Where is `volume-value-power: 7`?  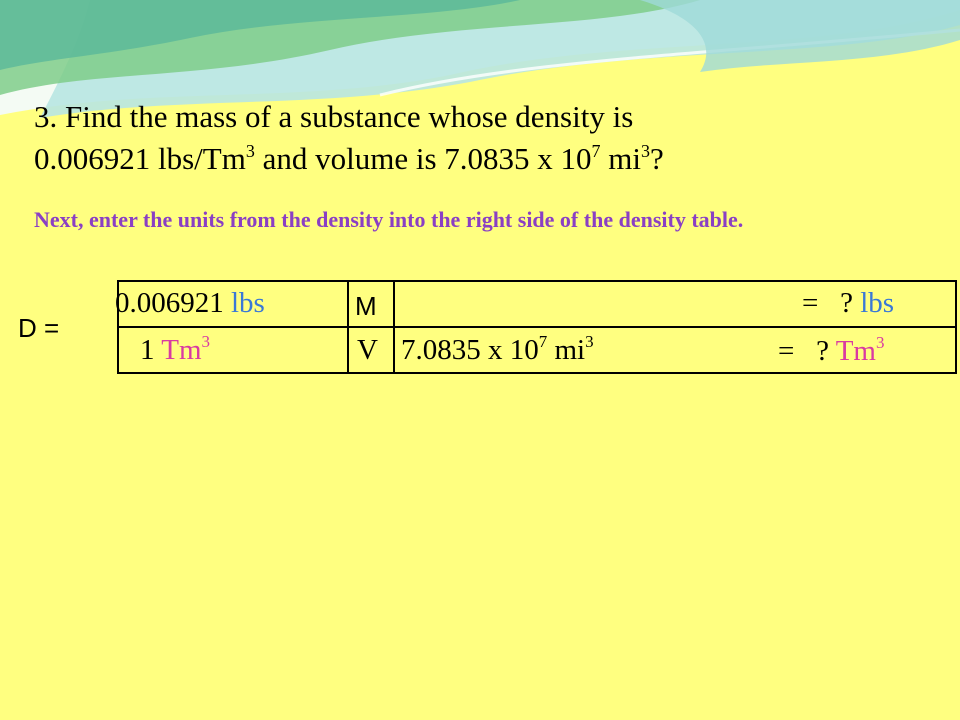 volume-value-power: 7 is located at coordinates (543, 341).